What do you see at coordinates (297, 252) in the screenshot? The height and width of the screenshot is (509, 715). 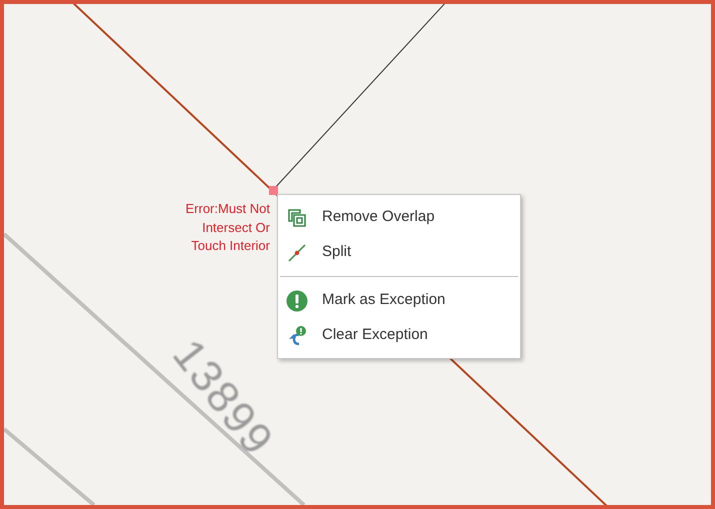 I see `split-line-icon` at bounding box center [297, 252].